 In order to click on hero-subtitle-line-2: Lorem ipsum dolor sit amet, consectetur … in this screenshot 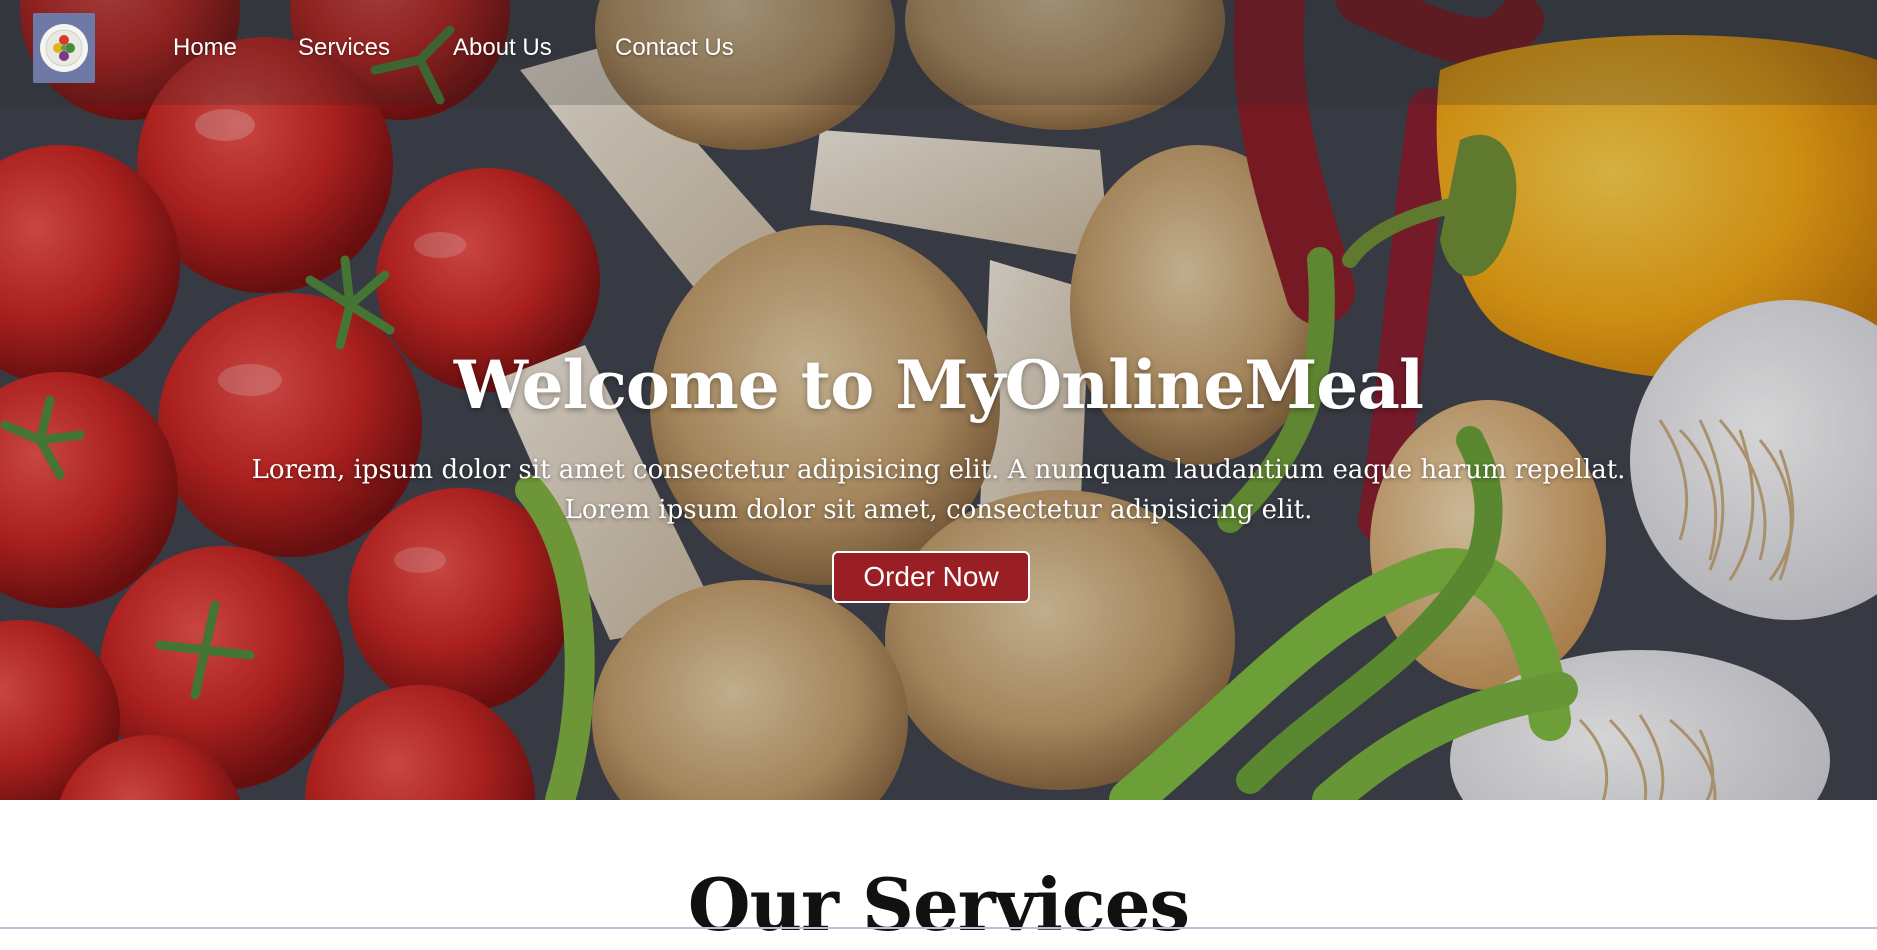, I will do `click(938, 510)`.